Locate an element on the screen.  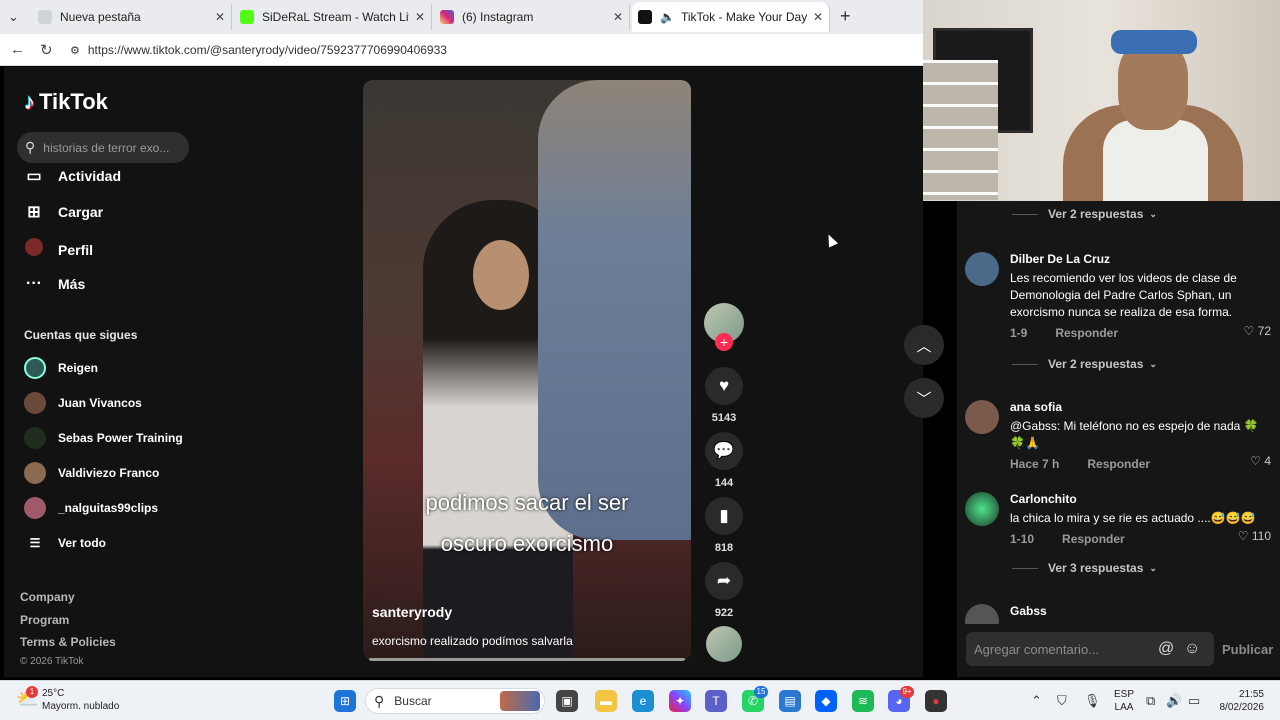
nav-cargar: ⊞ Cargar is located at coordinates (63, 212).